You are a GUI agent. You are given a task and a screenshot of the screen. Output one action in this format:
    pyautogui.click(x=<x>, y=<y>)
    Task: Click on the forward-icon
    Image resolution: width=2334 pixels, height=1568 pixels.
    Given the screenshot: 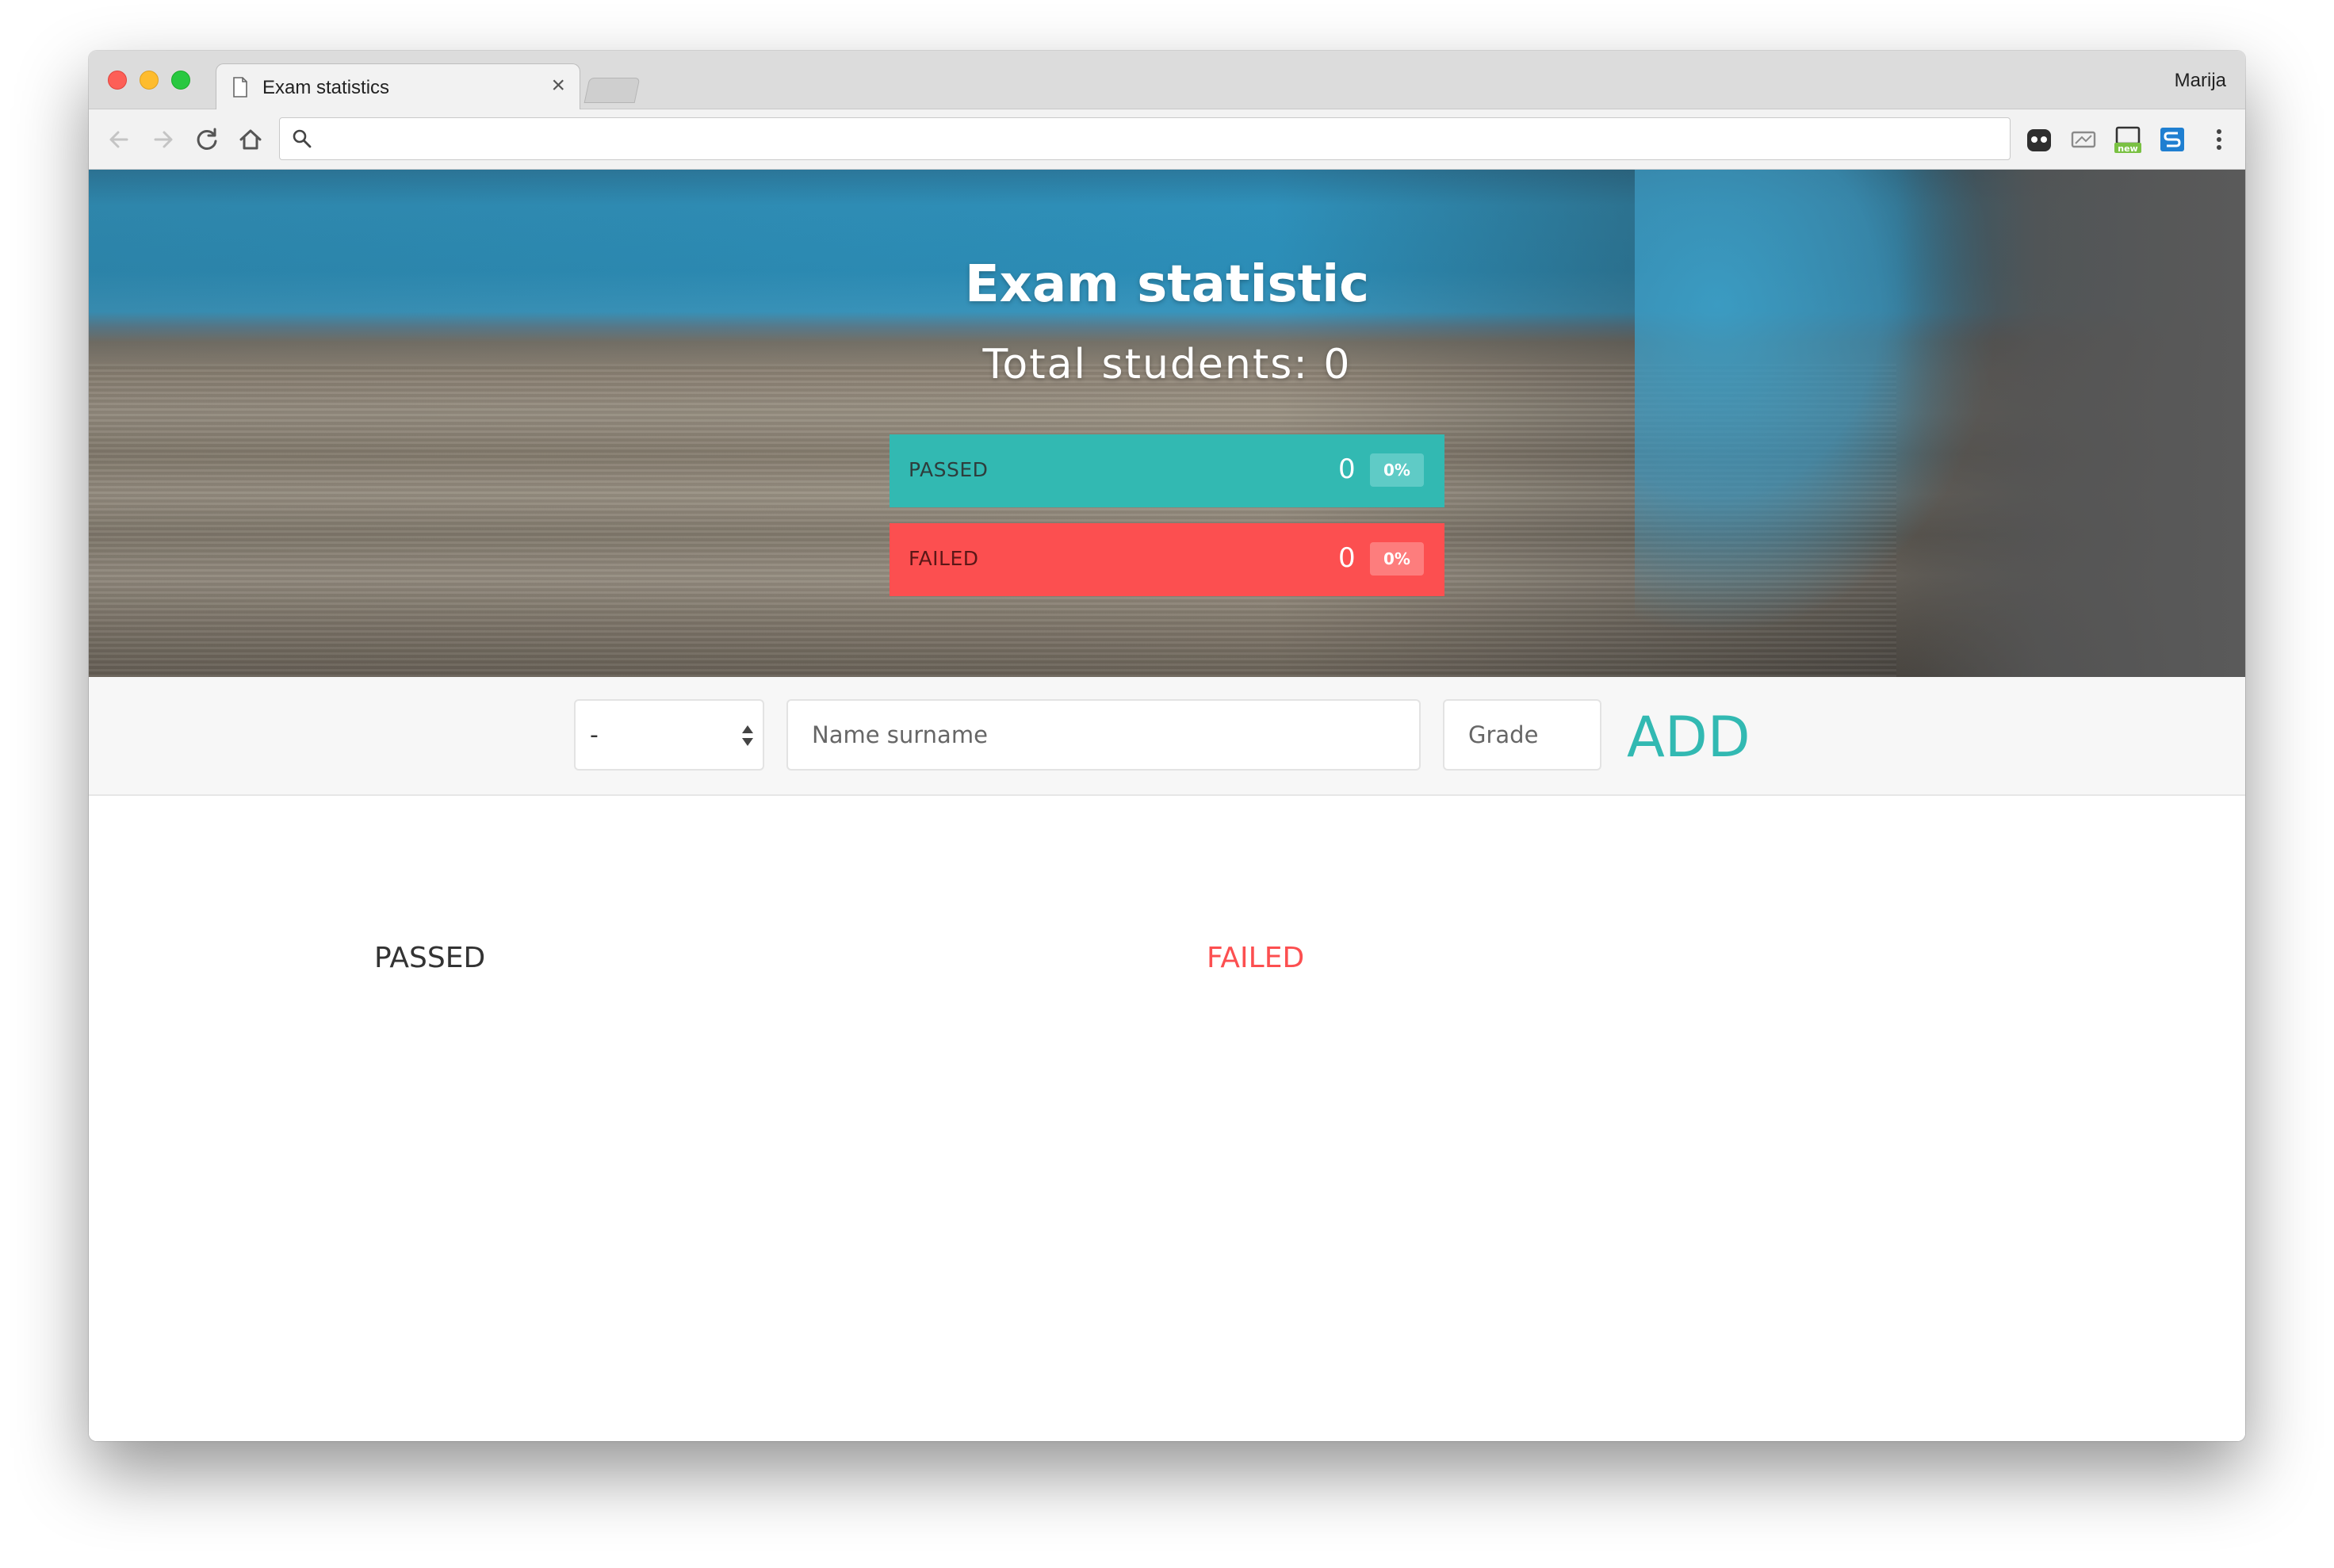 What is the action you would take?
    pyautogui.click(x=163, y=139)
    